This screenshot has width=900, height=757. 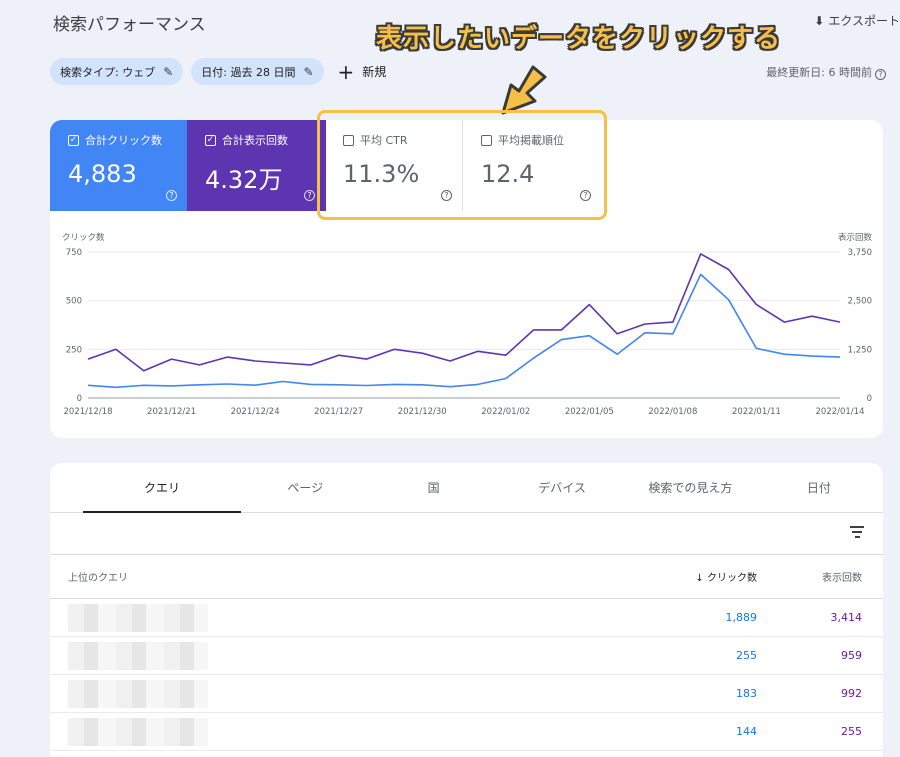 What do you see at coordinates (699, 578) in the screenshot?
I see `sort-down-arrow-icon: ↓` at bounding box center [699, 578].